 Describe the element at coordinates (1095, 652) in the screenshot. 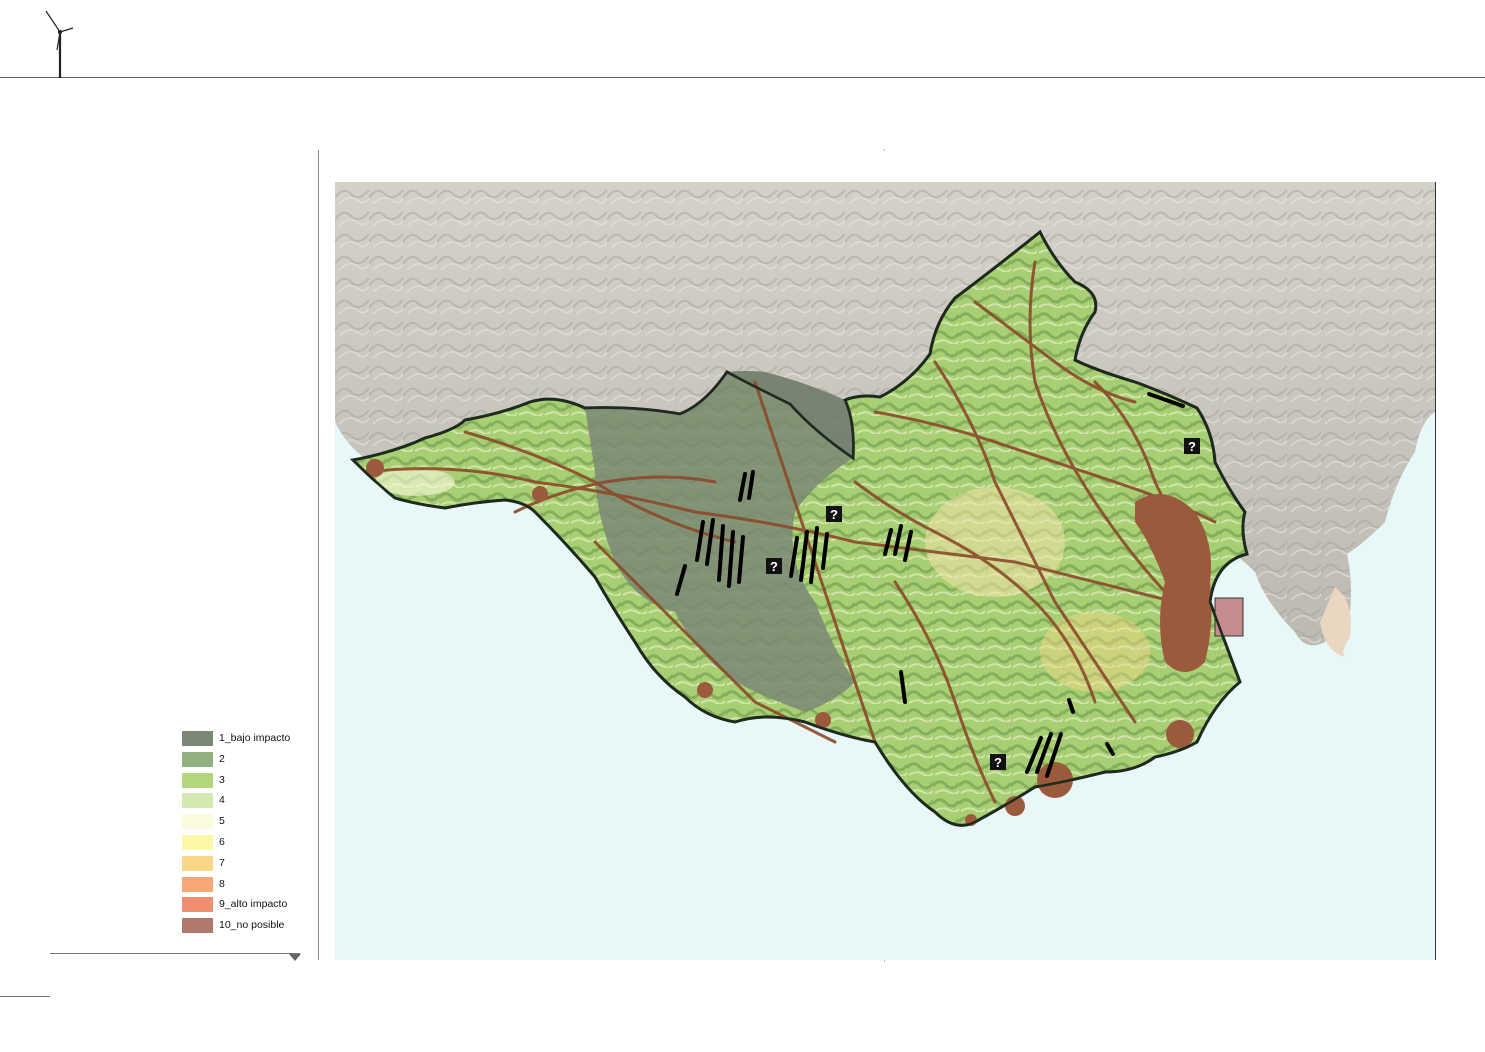

I see `mid-impact-zone` at that location.